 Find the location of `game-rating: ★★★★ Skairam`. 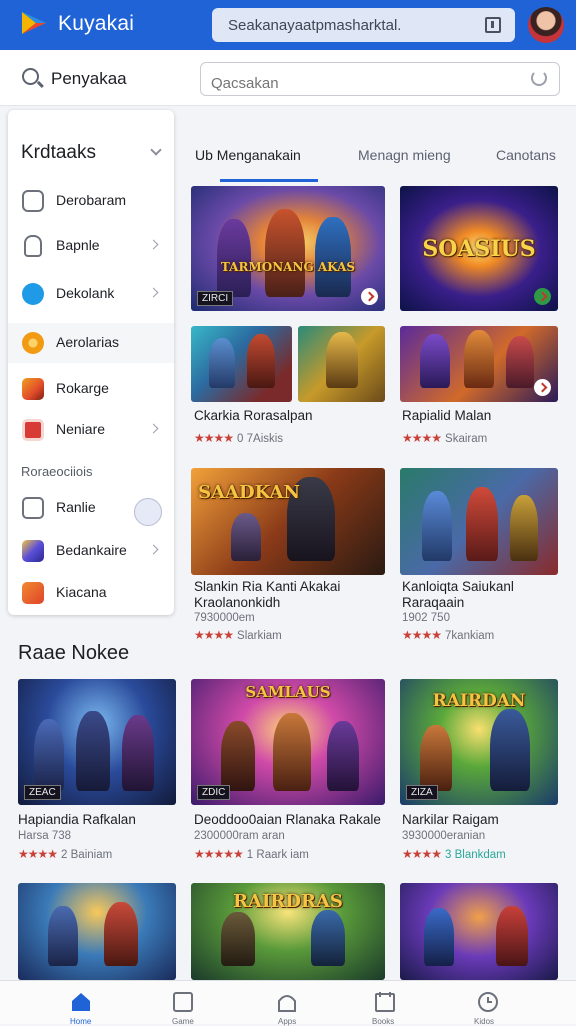

game-rating: ★★★★ Skairam is located at coordinates (444, 438).